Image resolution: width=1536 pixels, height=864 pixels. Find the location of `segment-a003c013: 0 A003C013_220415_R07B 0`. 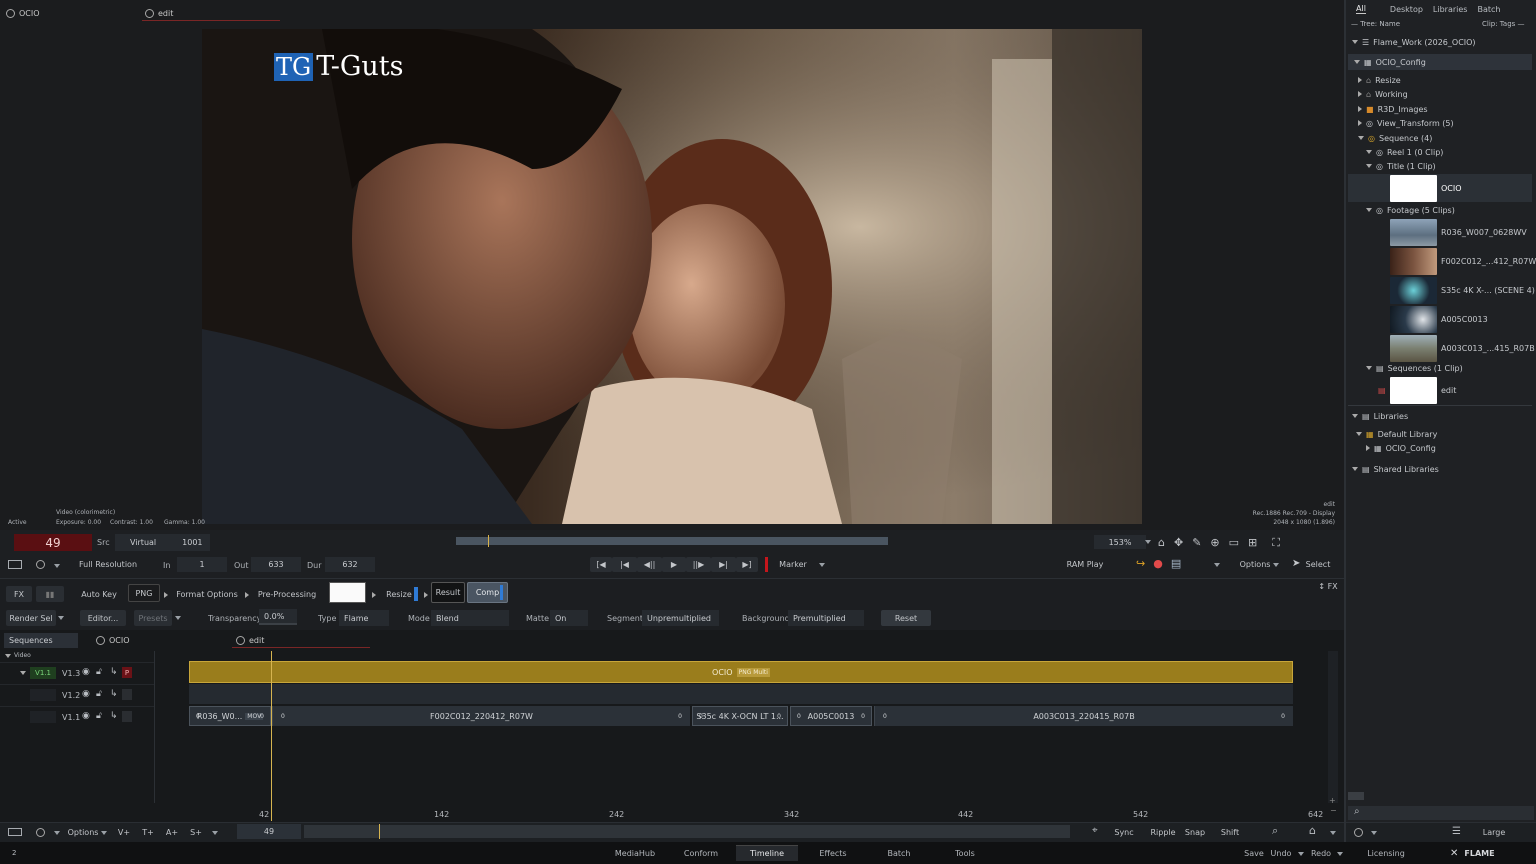

segment-a003c013: 0 A003C013_220415_R07B 0 is located at coordinates (1083, 716).